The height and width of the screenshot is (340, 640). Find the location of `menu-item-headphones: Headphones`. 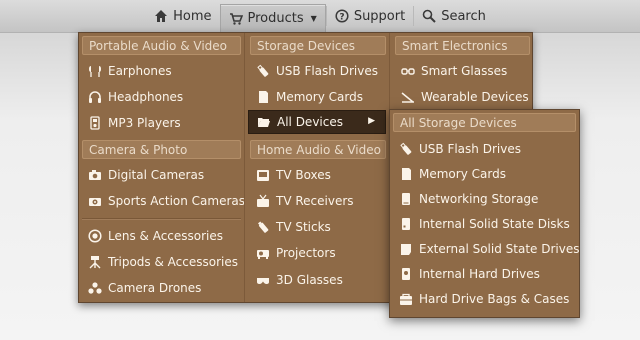

menu-item-headphones: Headphones is located at coordinates (135, 97).